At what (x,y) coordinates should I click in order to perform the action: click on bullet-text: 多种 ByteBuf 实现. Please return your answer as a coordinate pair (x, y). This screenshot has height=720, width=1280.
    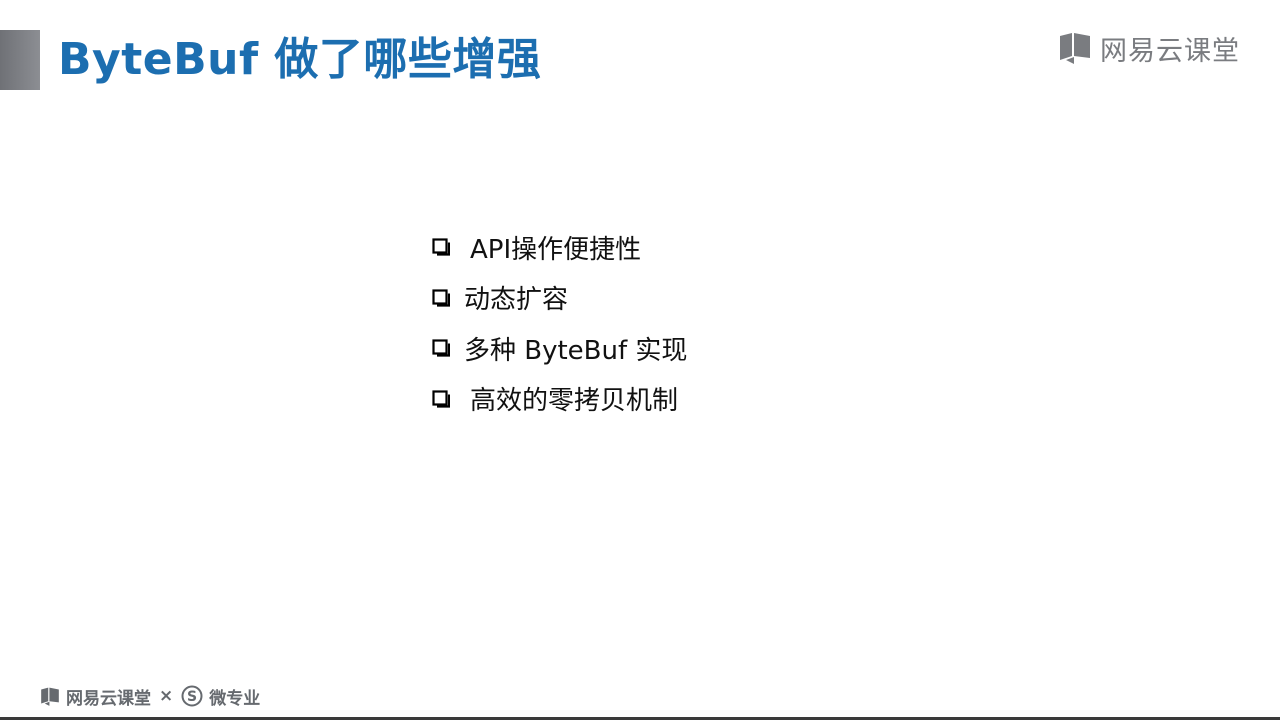
    Looking at the image, I should click on (576, 350).